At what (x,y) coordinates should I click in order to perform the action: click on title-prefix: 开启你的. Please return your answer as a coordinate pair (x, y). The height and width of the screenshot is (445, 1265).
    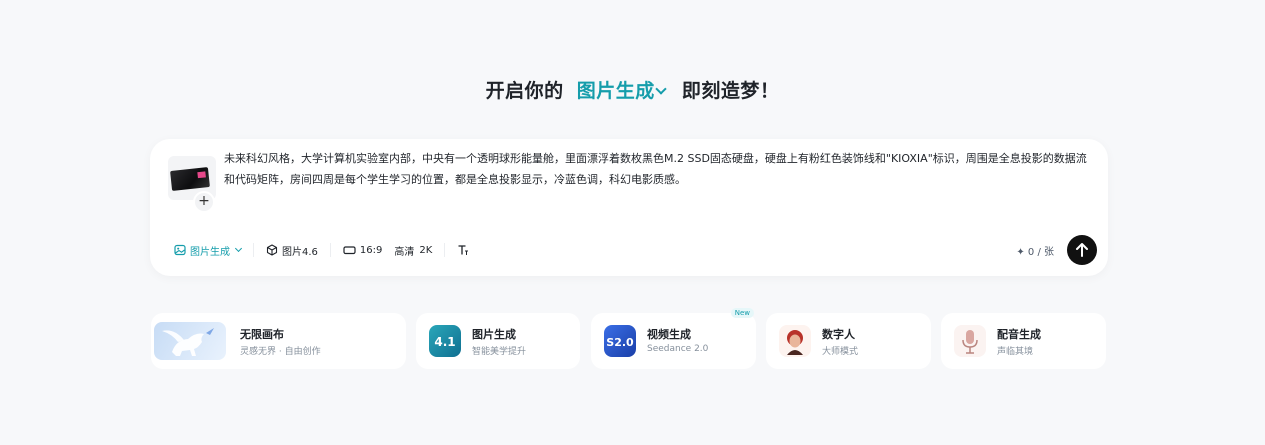
    Looking at the image, I should click on (524, 91).